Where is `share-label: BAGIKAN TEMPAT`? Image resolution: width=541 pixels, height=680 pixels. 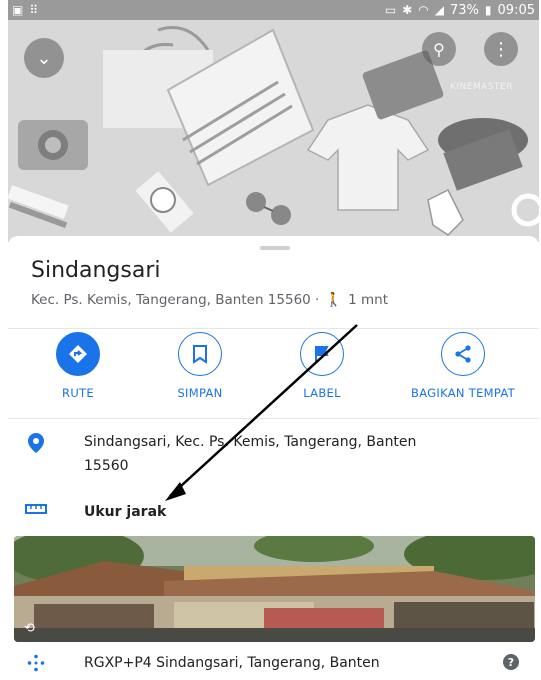
share-label: BAGIKAN TEMPAT is located at coordinates (463, 393).